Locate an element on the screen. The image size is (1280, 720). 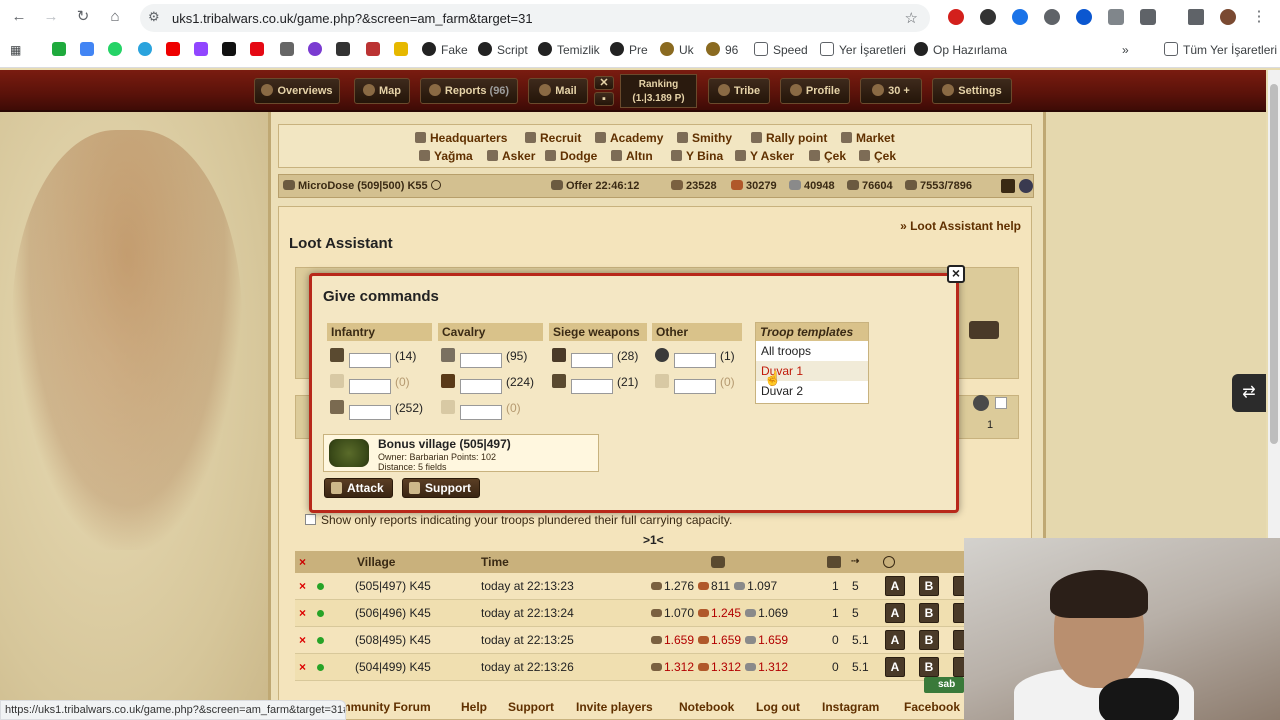
bookmark-96: 96 is located at coordinates (722, 50).